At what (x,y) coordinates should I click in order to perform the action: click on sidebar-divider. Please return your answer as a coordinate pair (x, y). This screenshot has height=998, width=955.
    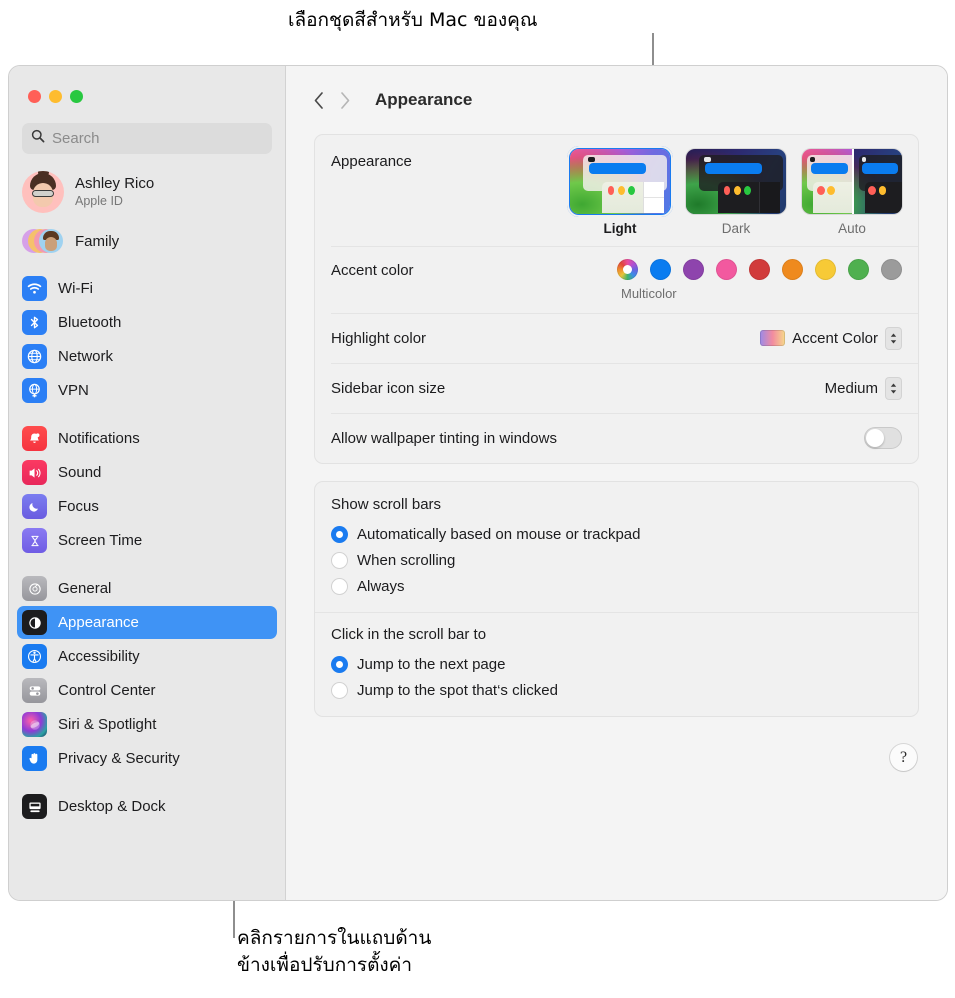
    Looking at the image, I should click on (147, 564).